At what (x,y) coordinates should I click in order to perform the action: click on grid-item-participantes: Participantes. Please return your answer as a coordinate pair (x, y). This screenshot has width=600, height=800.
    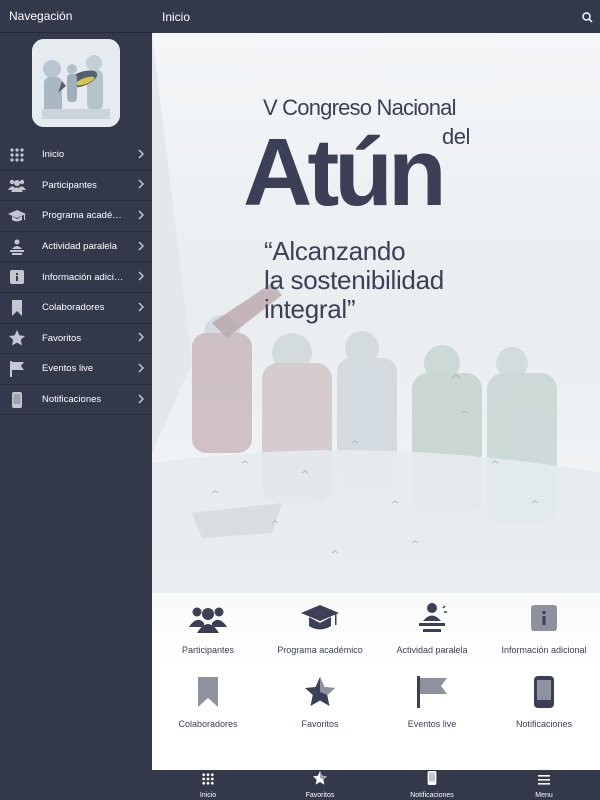
    Looking at the image, I should click on (208, 628).